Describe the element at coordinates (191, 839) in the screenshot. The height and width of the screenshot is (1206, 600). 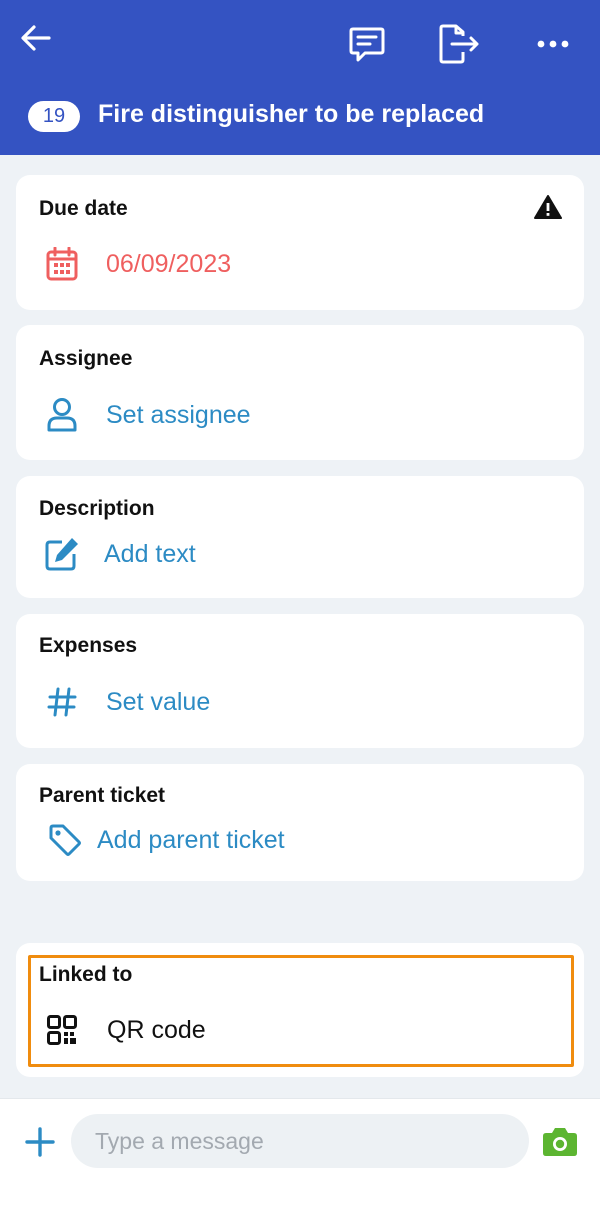
I see `add-parent-ticket-label: Add parent ticket` at that location.